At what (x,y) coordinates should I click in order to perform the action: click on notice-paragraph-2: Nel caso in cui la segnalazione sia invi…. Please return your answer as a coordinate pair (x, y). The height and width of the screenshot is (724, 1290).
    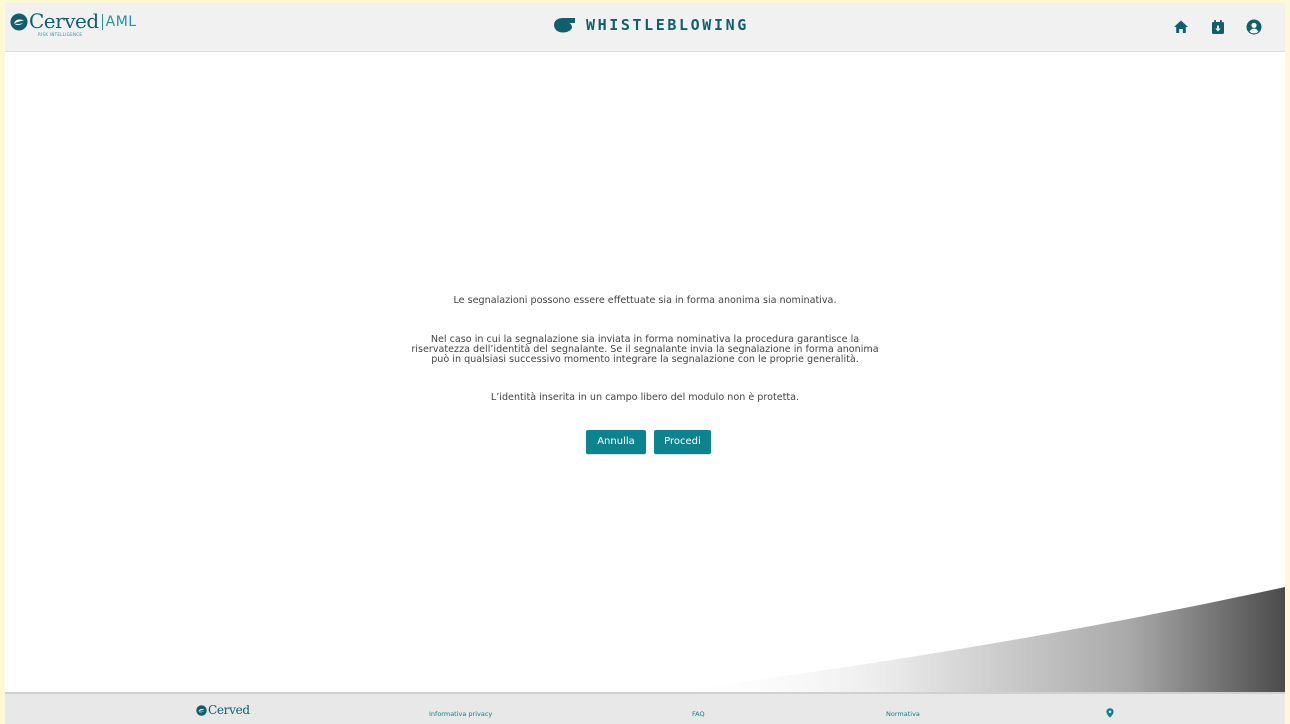
    Looking at the image, I should click on (645, 349).